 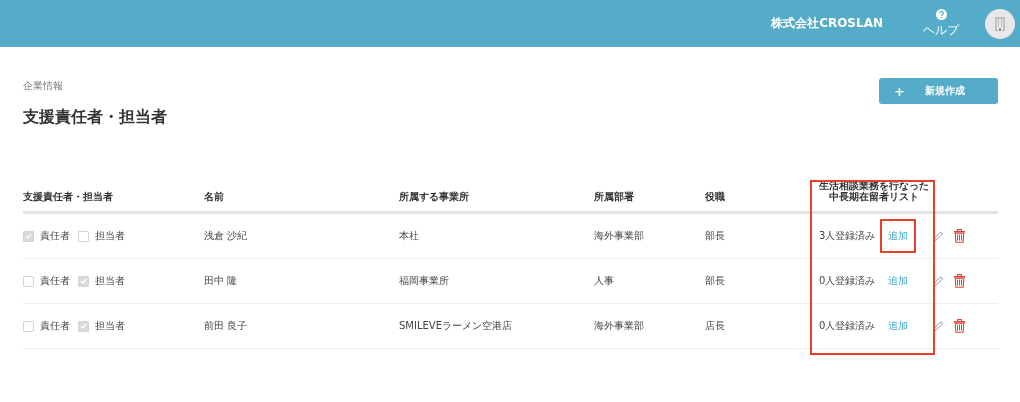 What do you see at coordinates (941, 14) in the screenshot?
I see `help-icon` at bounding box center [941, 14].